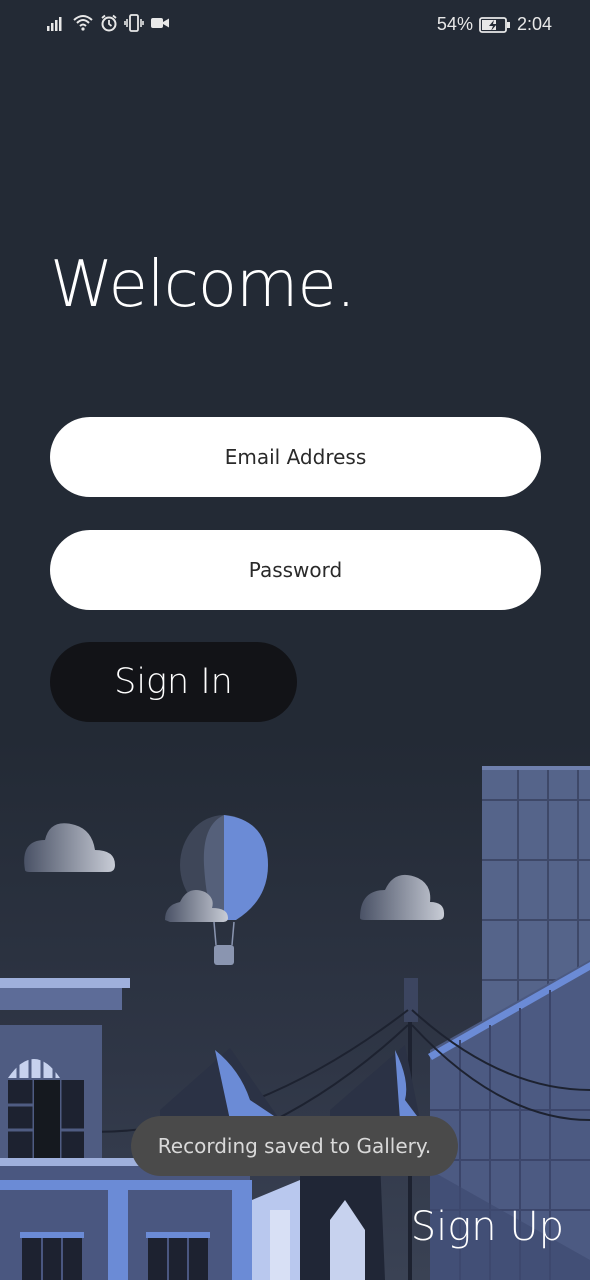 This screenshot has width=590, height=1280. What do you see at coordinates (295, 570) in the screenshot?
I see `password-field` at bounding box center [295, 570].